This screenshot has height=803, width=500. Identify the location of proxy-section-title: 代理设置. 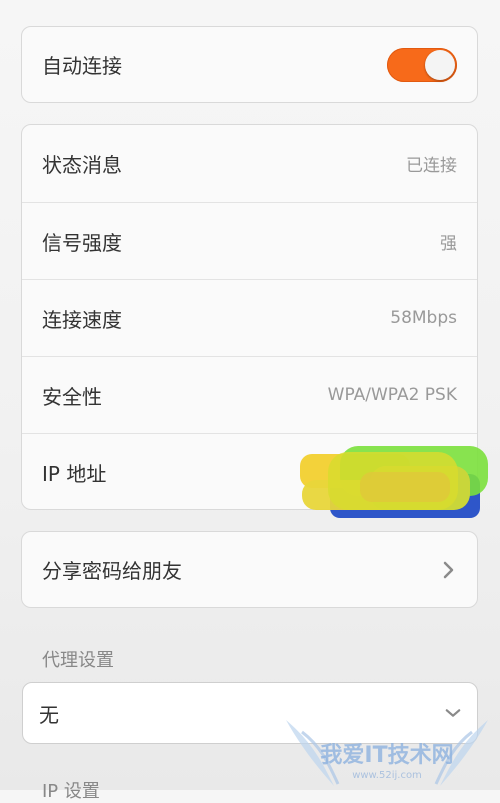
(78, 660).